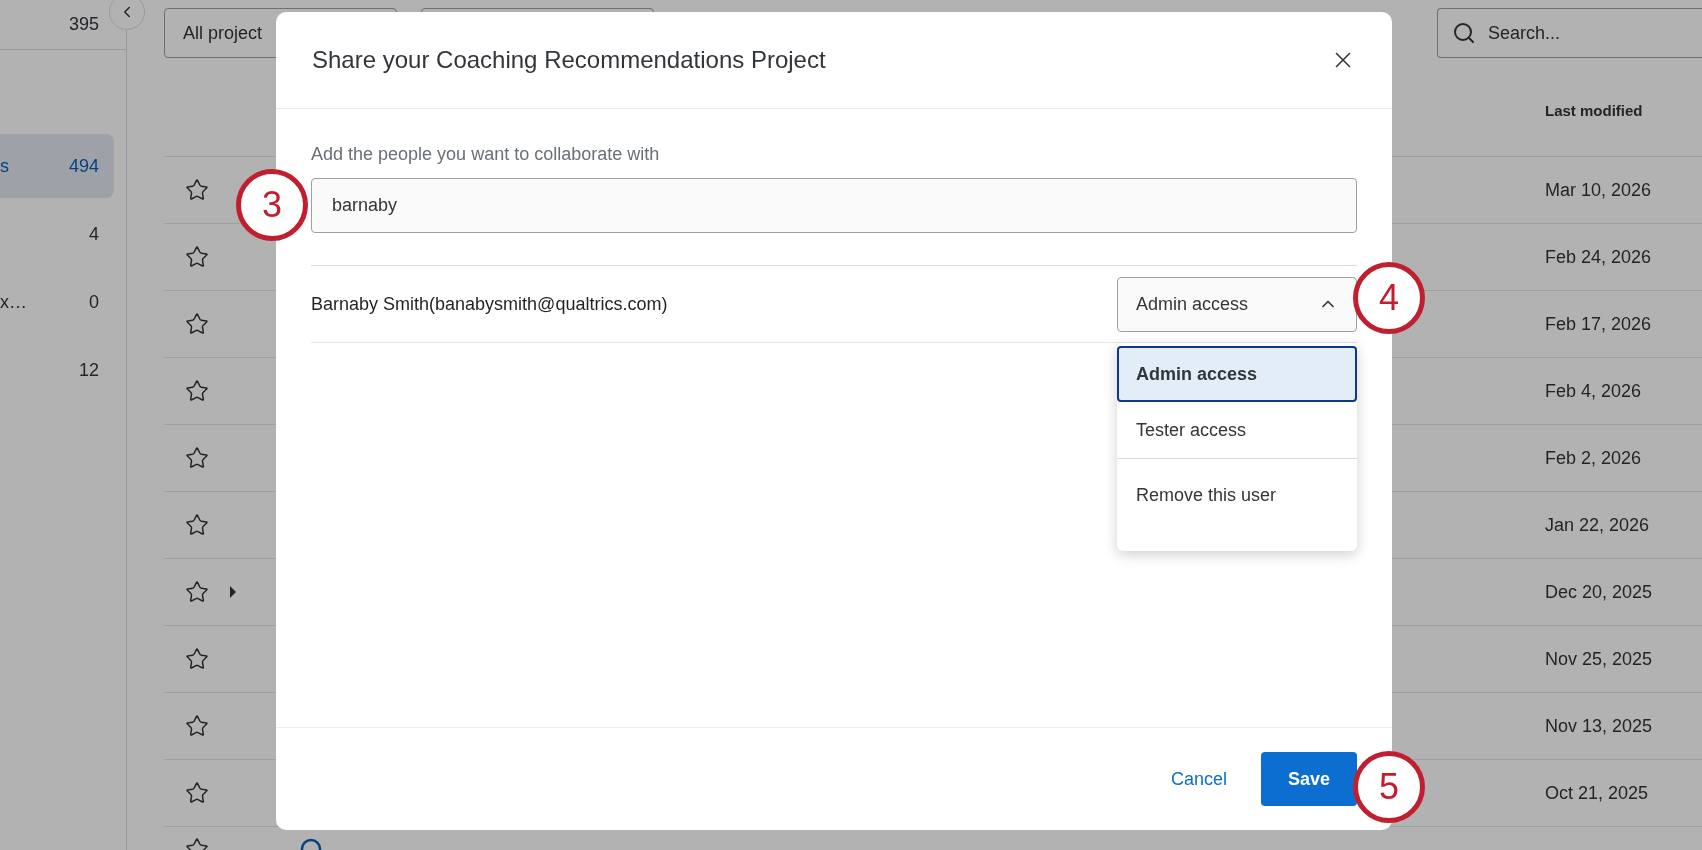  I want to click on date-cell-text: Nov 25, 2025, so click(1599, 659).